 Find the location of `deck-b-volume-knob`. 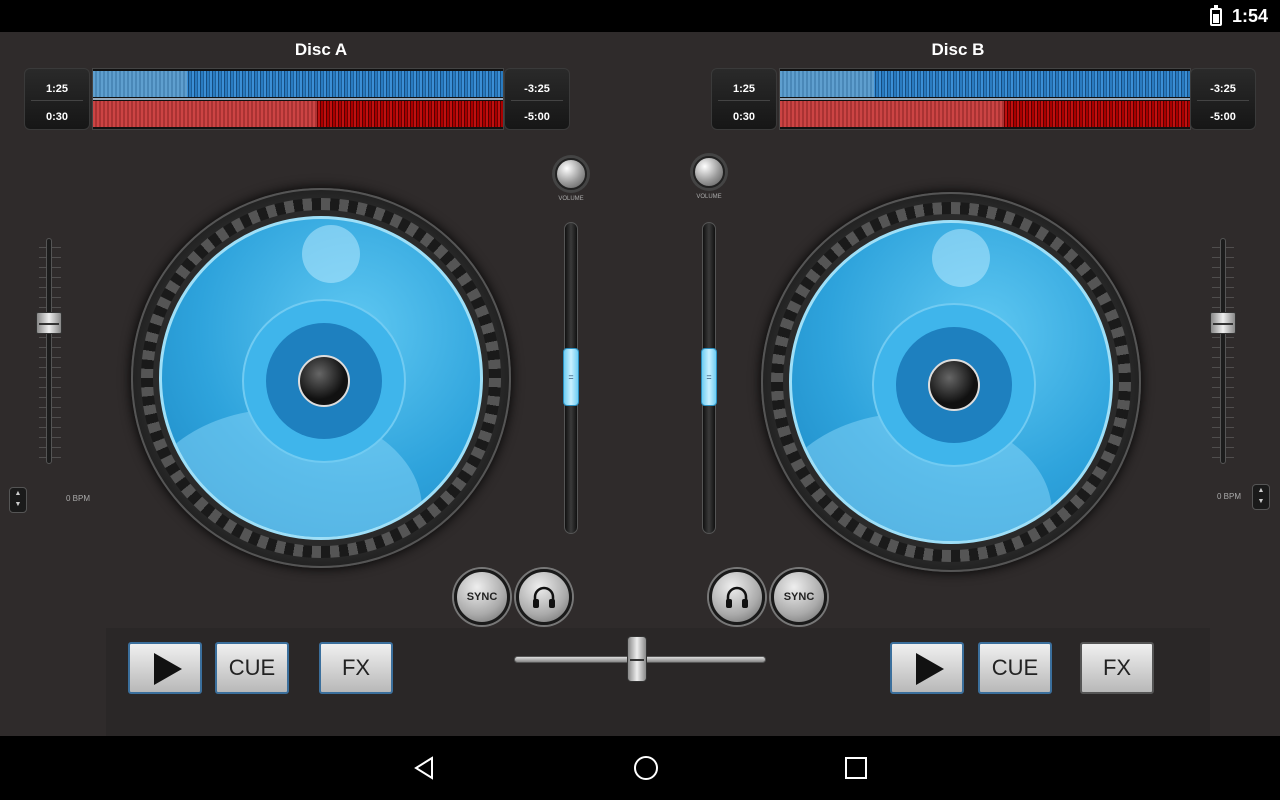

deck-b-volume-knob is located at coordinates (709, 172).